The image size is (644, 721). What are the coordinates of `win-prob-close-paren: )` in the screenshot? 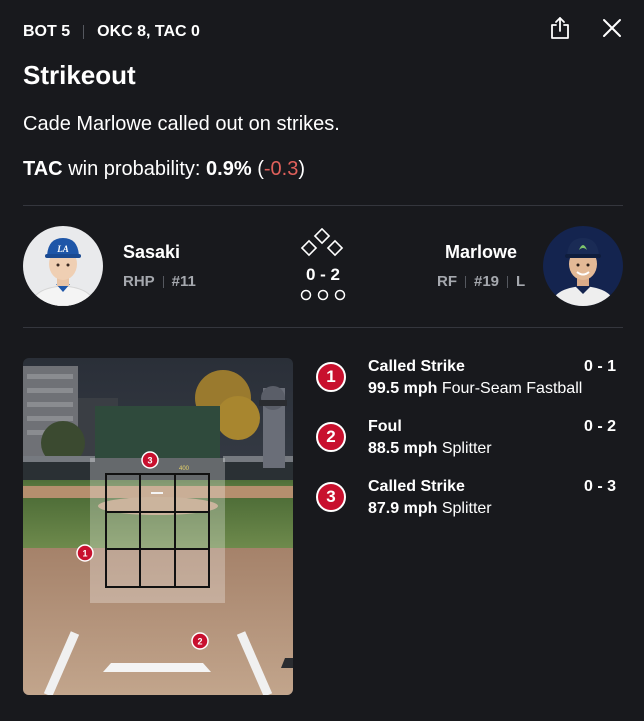 It's located at (301, 169).